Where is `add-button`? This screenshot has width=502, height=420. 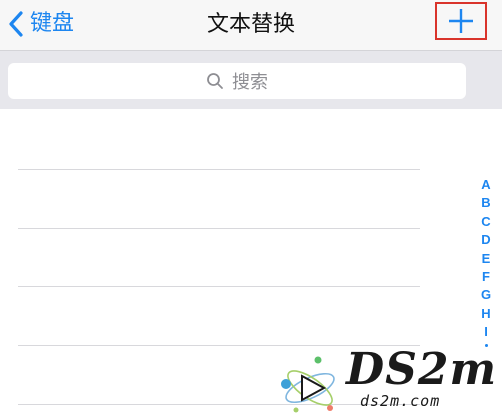
add-button is located at coordinates (461, 21).